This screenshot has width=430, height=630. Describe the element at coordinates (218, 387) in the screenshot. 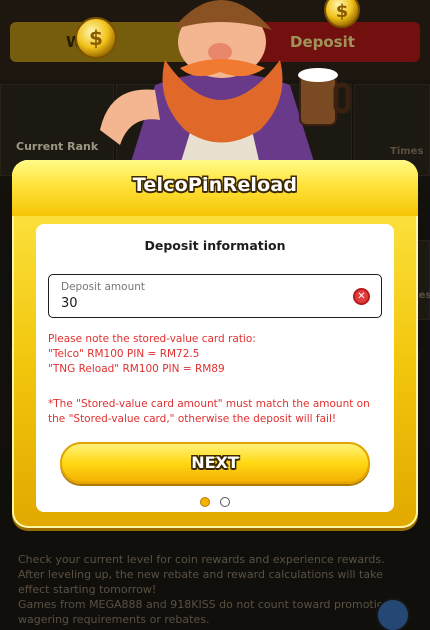

I see `notice-spacer` at that location.